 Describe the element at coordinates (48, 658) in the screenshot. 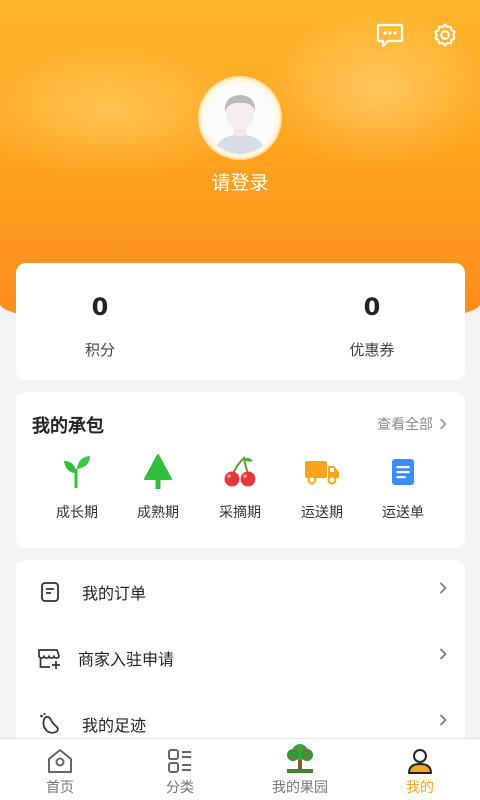

I see `store-add-icon` at that location.